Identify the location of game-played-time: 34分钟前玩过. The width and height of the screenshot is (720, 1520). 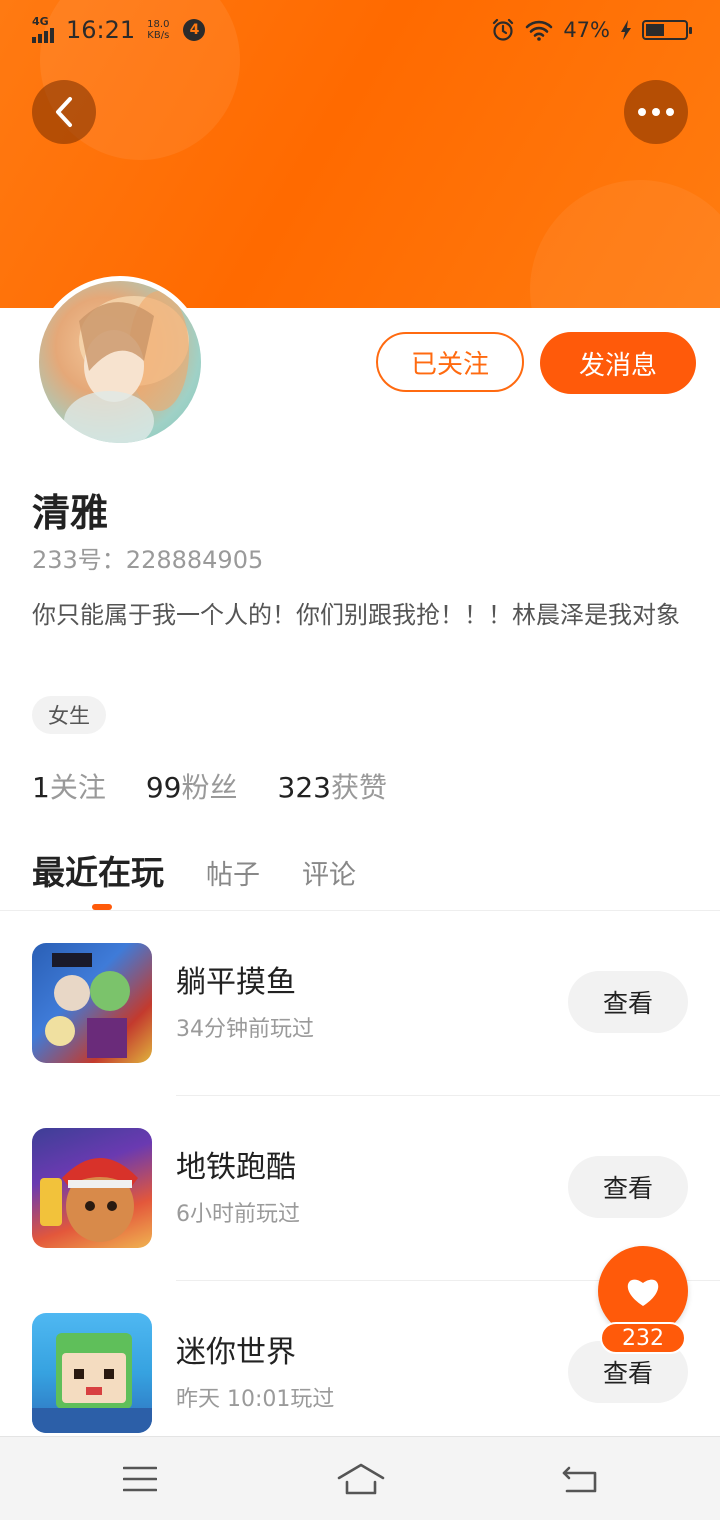
(245, 1029).